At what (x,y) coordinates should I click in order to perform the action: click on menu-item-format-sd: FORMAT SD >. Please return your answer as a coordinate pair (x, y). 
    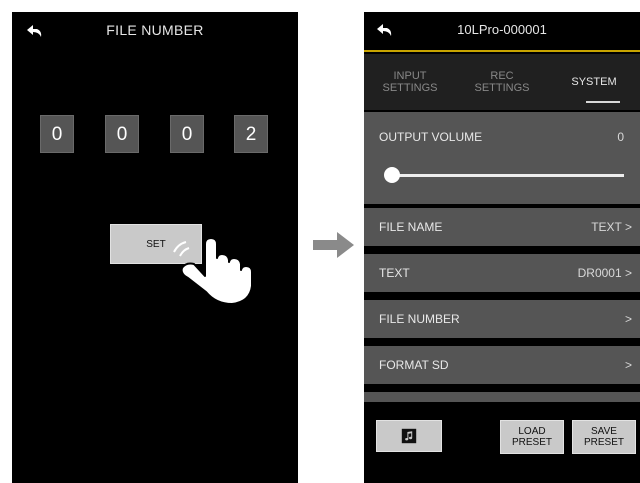
    Looking at the image, I should click on (502, 365).